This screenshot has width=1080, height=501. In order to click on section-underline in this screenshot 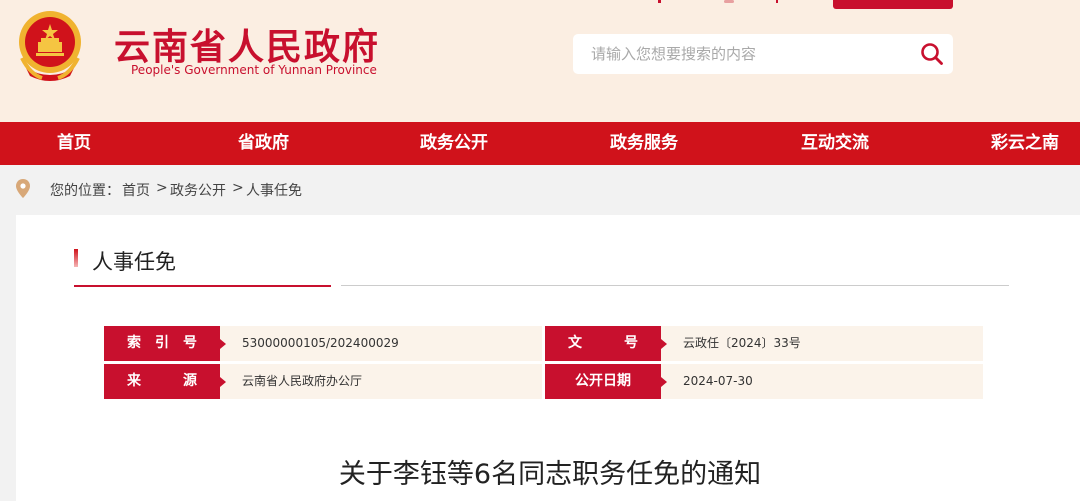, I will do `click(202, 286)`.